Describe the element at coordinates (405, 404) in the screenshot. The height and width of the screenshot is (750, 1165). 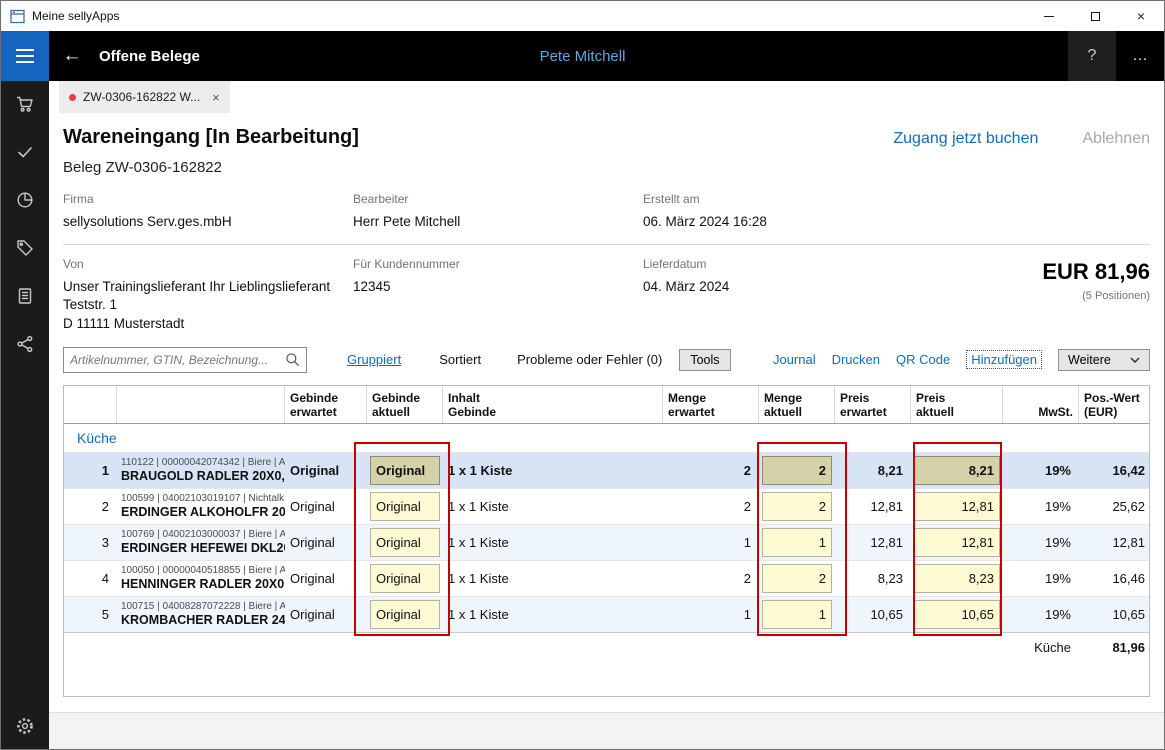
I see `column-header: Gebinde aktuell` at that location.